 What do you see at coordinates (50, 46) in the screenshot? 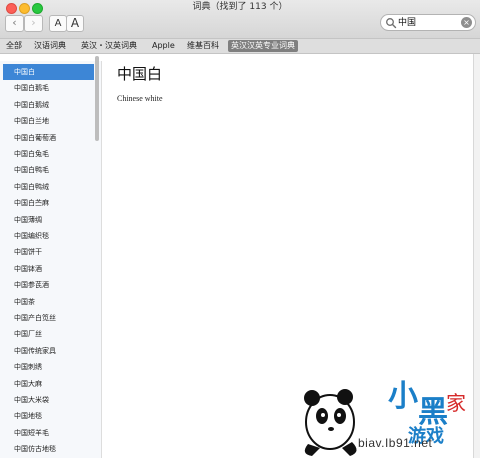
I see `tab-chinese-dictionary: 汉语词典` at bounding box center [50, 46].